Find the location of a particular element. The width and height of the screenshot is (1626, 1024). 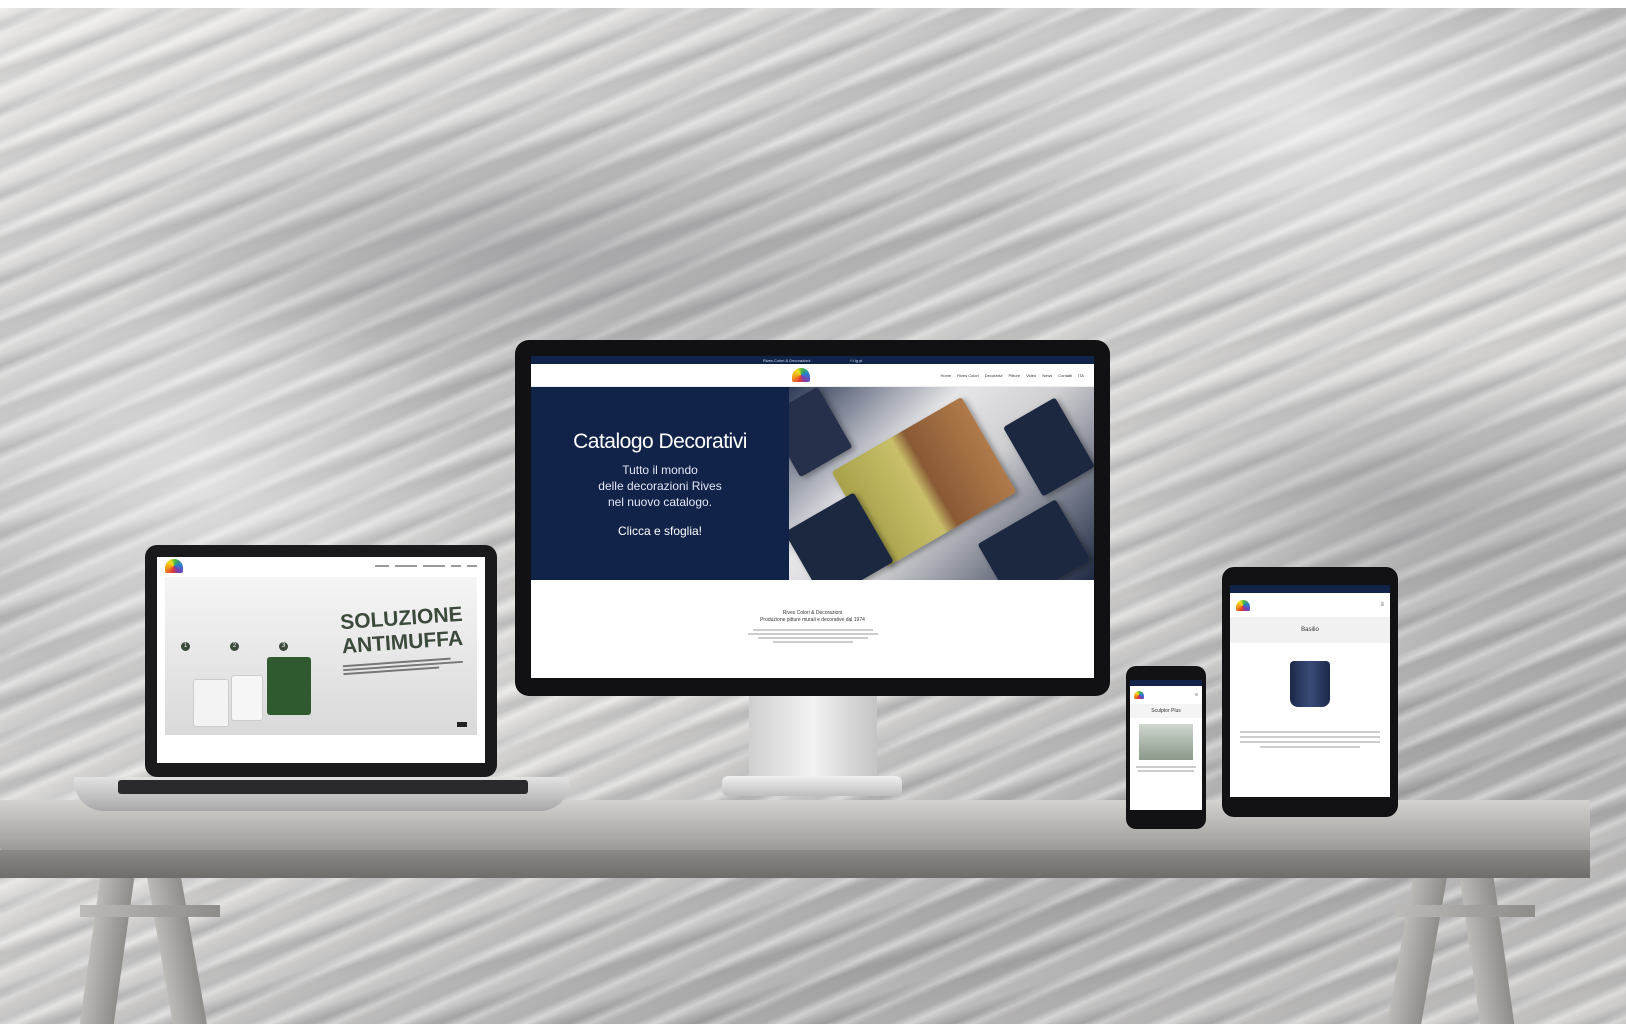

nav-link-decorativi: Decorativi is located at coordinates (994, 375).